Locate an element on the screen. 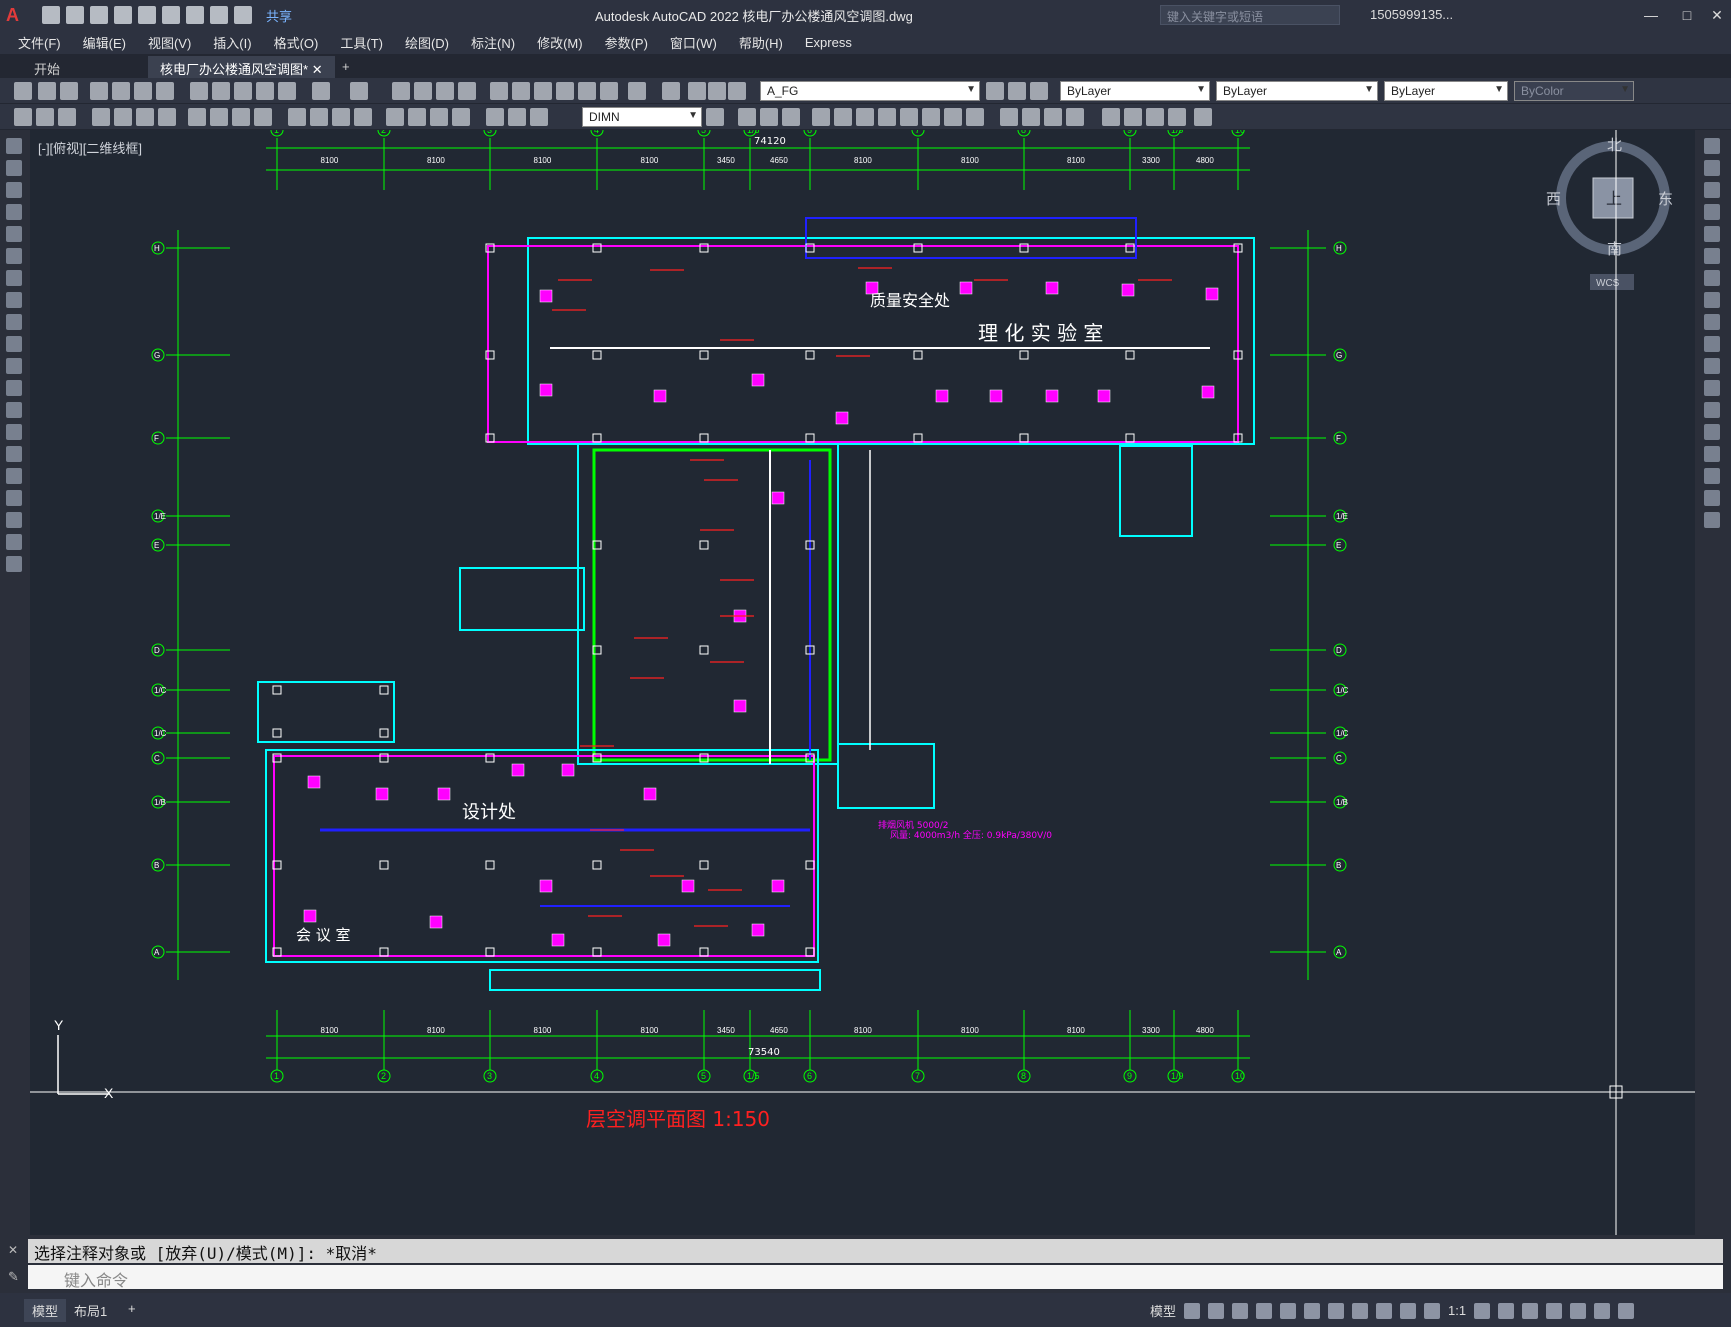 The width and height of the screenshot is (1731, 1327). ordinate-dimension-icon is located at coordinates (167, 117).